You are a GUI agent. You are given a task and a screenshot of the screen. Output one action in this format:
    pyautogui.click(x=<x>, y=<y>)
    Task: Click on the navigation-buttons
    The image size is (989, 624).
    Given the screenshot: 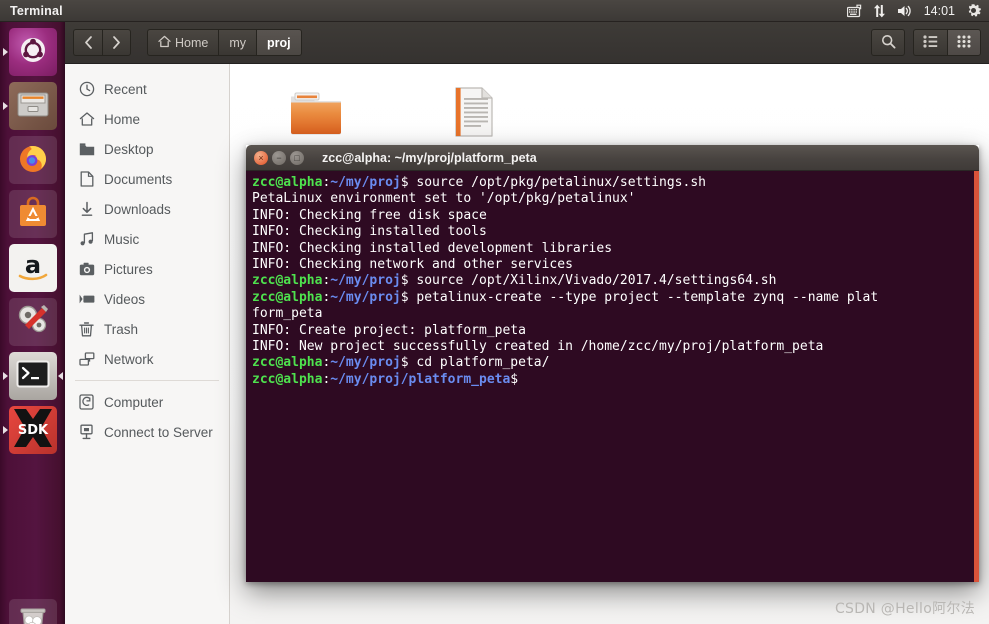 What is the action you would take?
    pyautogui.click(x=102, y=42)
    